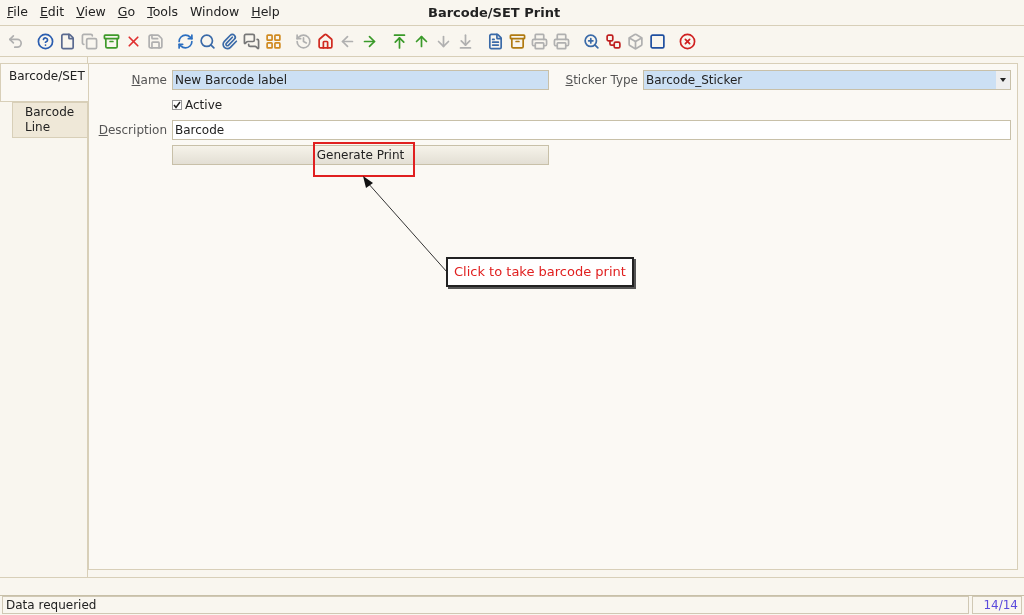 The image size is (1024, 615). What do you see at coordinates (613, 41) in the screenshot?
I see `workflow-icon` at bounding box center [613, 41].